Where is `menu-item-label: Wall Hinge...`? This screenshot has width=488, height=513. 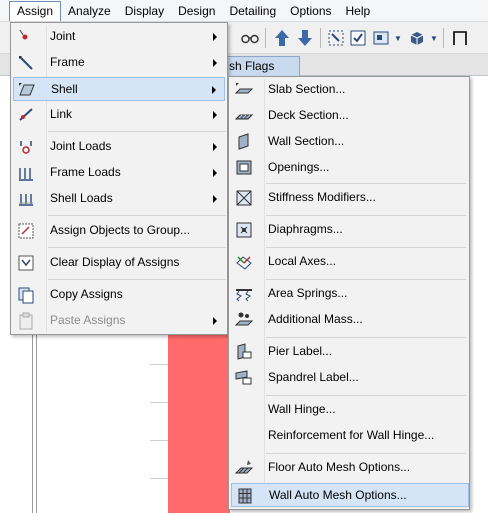
menu-item-label: Wall Hinge... is located at coordinates (302, 409).